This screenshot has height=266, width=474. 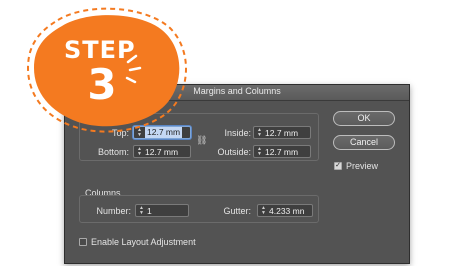 What do you see at coordinates (162, 210) in the screenshot?
I see `number-of-columns-field: ▲ ▼ 1` at bounding box center [162, 210].